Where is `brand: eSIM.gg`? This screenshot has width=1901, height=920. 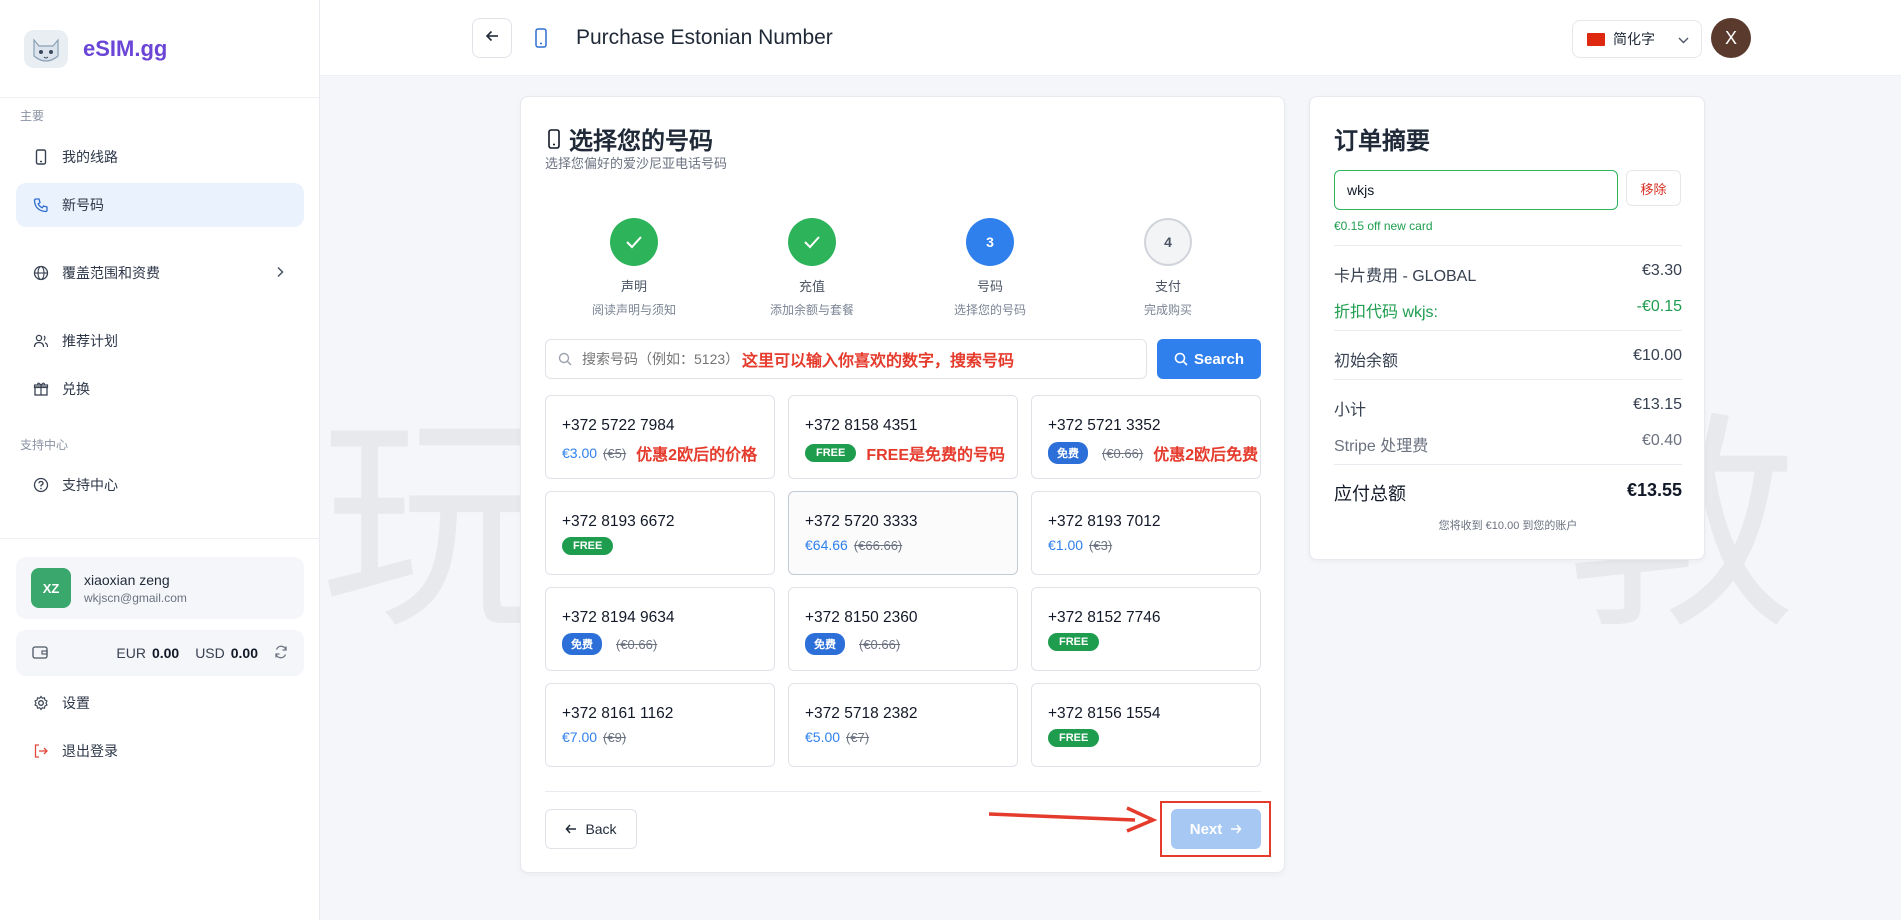 brand: eSIM.gg is located at coordinates (159, 49).